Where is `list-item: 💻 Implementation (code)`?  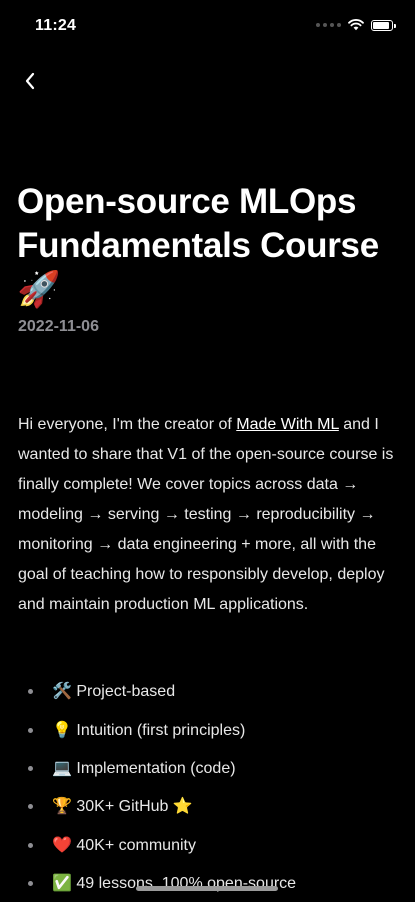 list-item: 💻 Implementation (code) is located at coordinates (207, 768).